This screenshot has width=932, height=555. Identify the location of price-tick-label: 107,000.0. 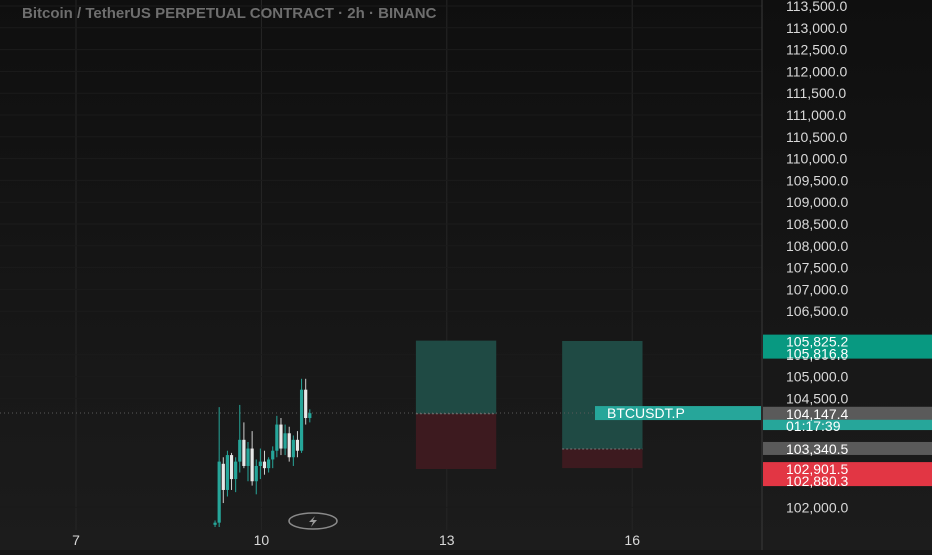
(817, 289).